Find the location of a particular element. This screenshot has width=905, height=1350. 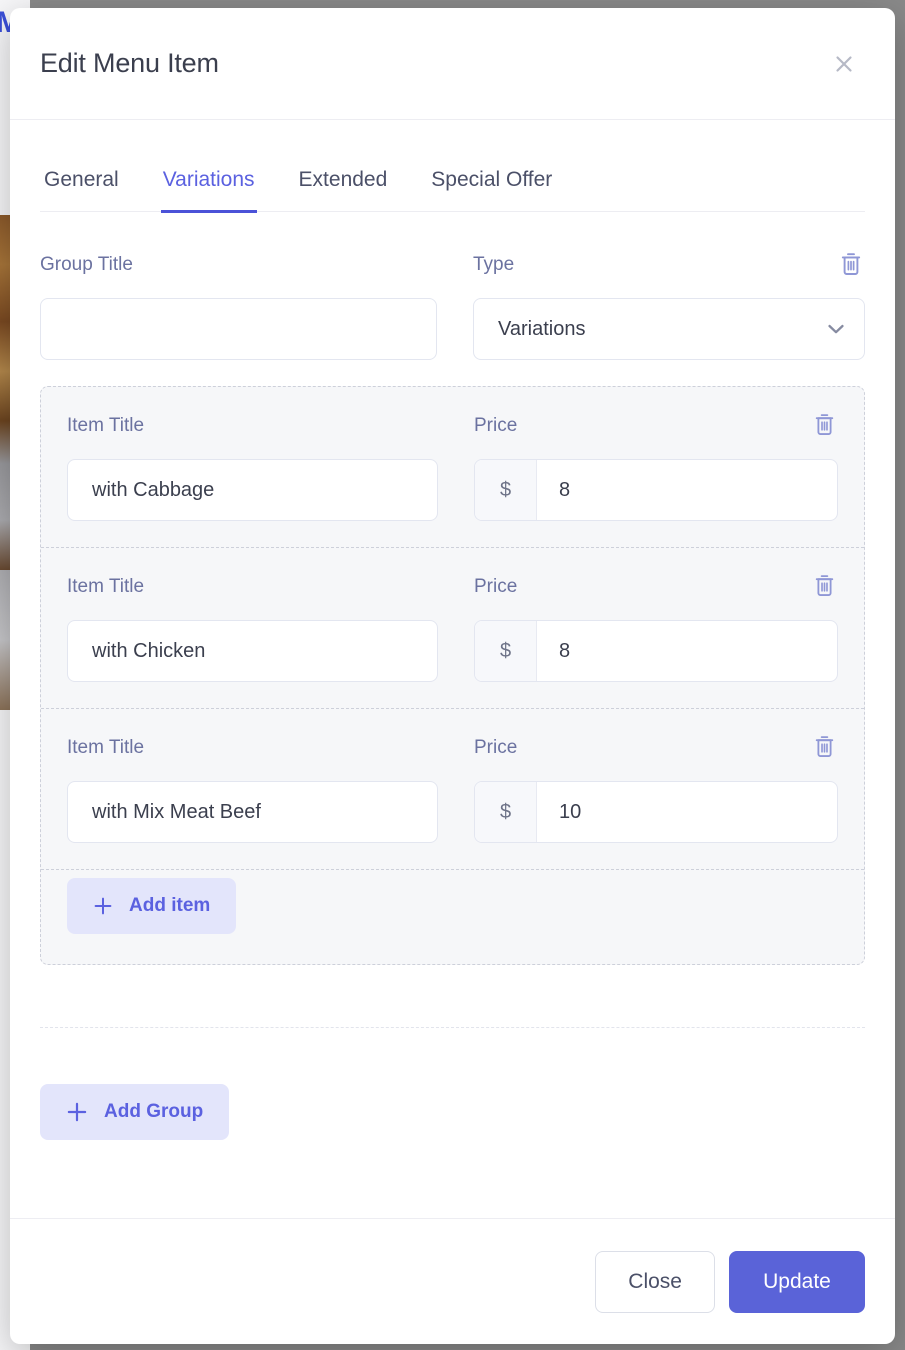

group-title-field: Group Title is located at coordinates (238, 306).